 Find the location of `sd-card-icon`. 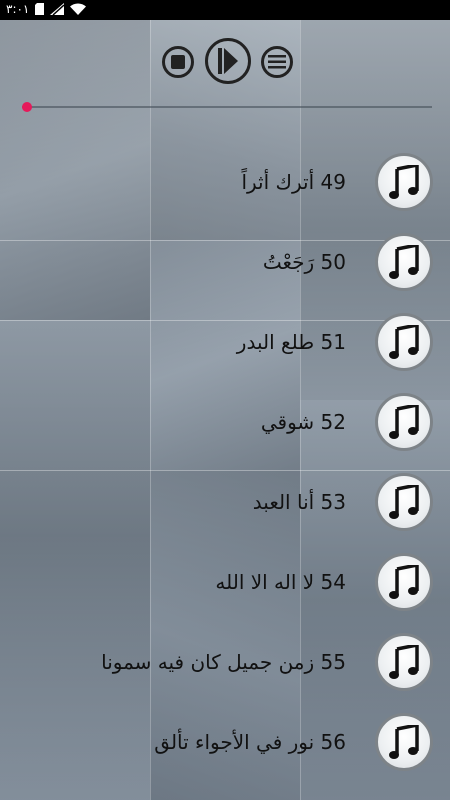

sd-card-icon is located at coordinates (40, 9).